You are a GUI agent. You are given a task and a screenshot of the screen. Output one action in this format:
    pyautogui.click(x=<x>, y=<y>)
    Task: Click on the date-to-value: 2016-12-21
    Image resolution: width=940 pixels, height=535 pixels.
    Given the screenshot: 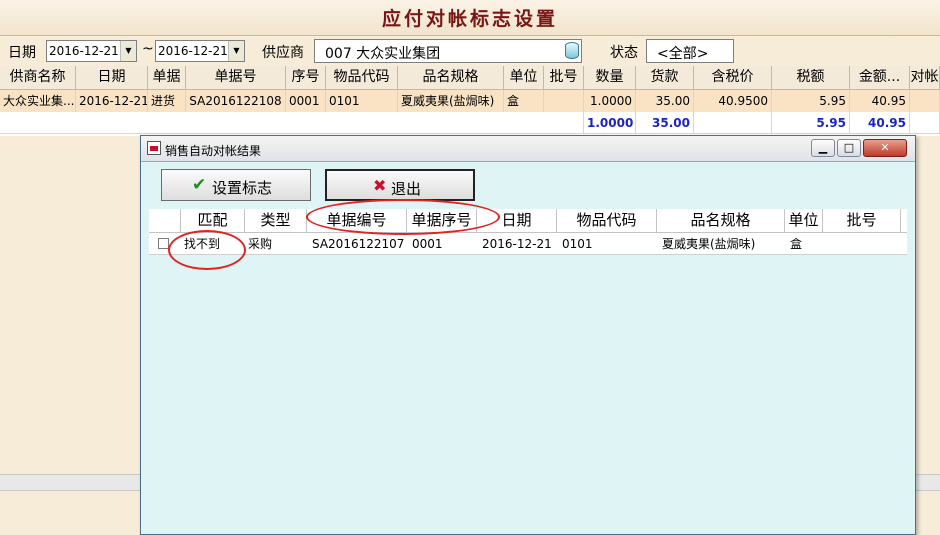 What is the action you would take?
    pyautogui.click(x=193, y=51)
    